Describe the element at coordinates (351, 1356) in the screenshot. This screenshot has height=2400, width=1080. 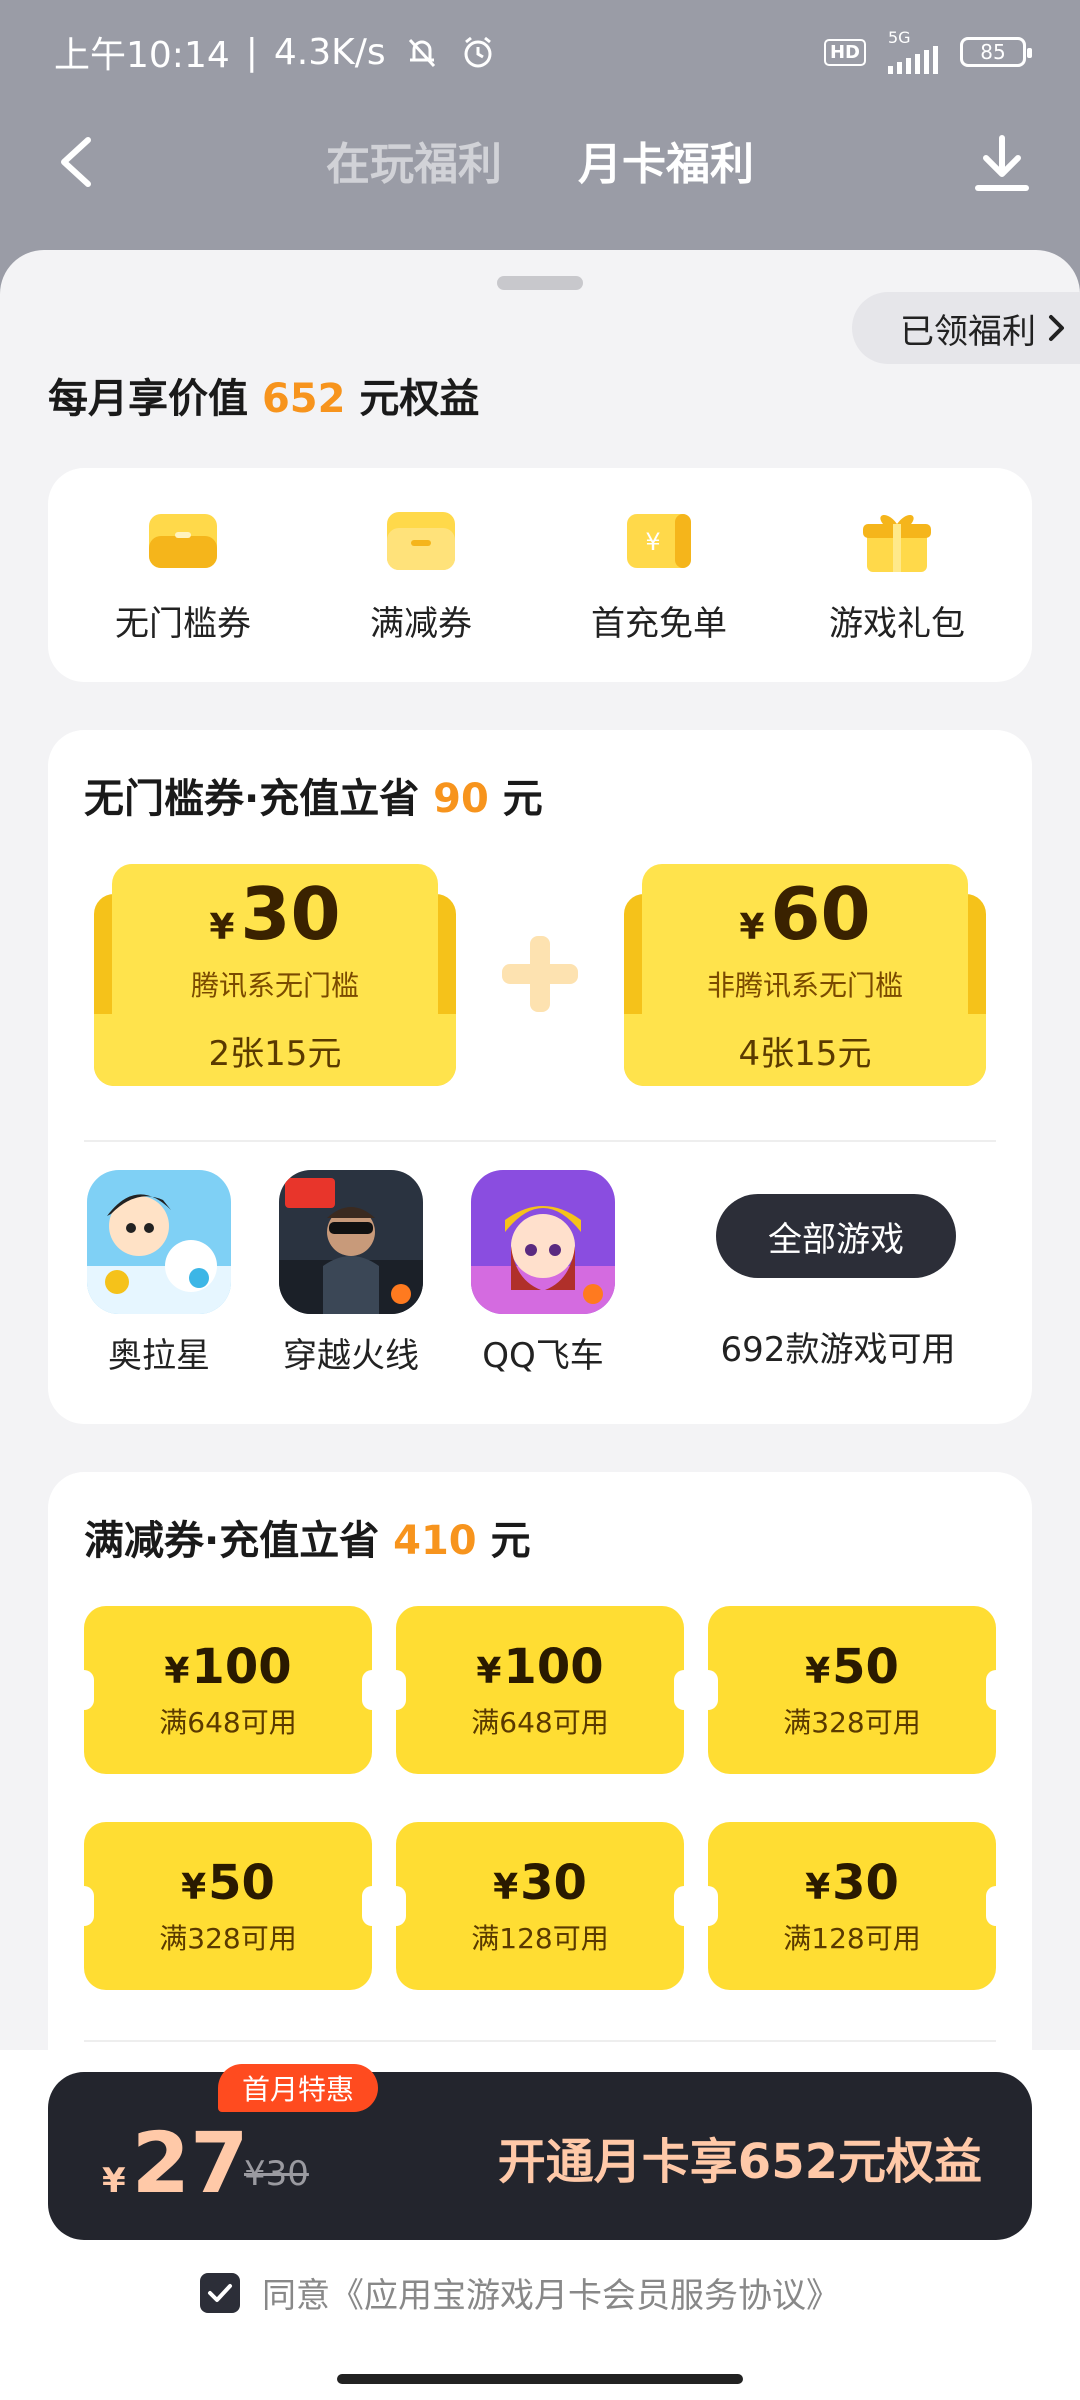
I see `game-name: 穿越火线` at that location.